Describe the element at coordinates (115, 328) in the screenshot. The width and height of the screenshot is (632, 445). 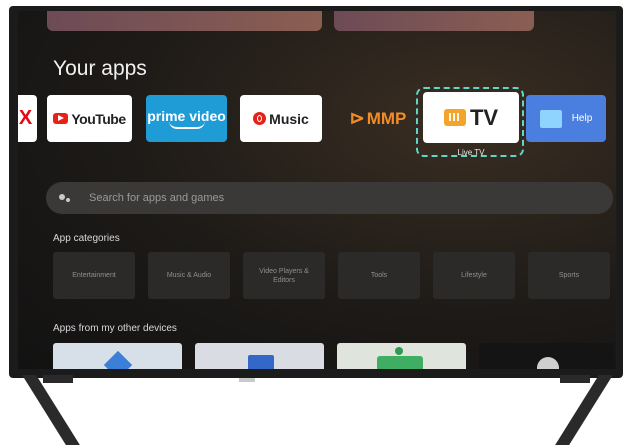
I see `apps-from-other-devices-title: Apps from my other devices` at that location.